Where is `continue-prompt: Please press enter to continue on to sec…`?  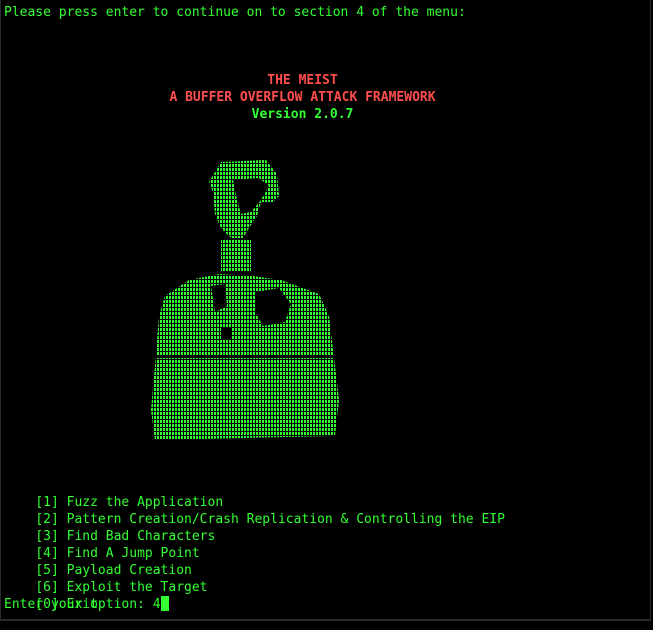 continue-prompt: Please press enter to continue on to sec… is located at coordinates (235, 12).